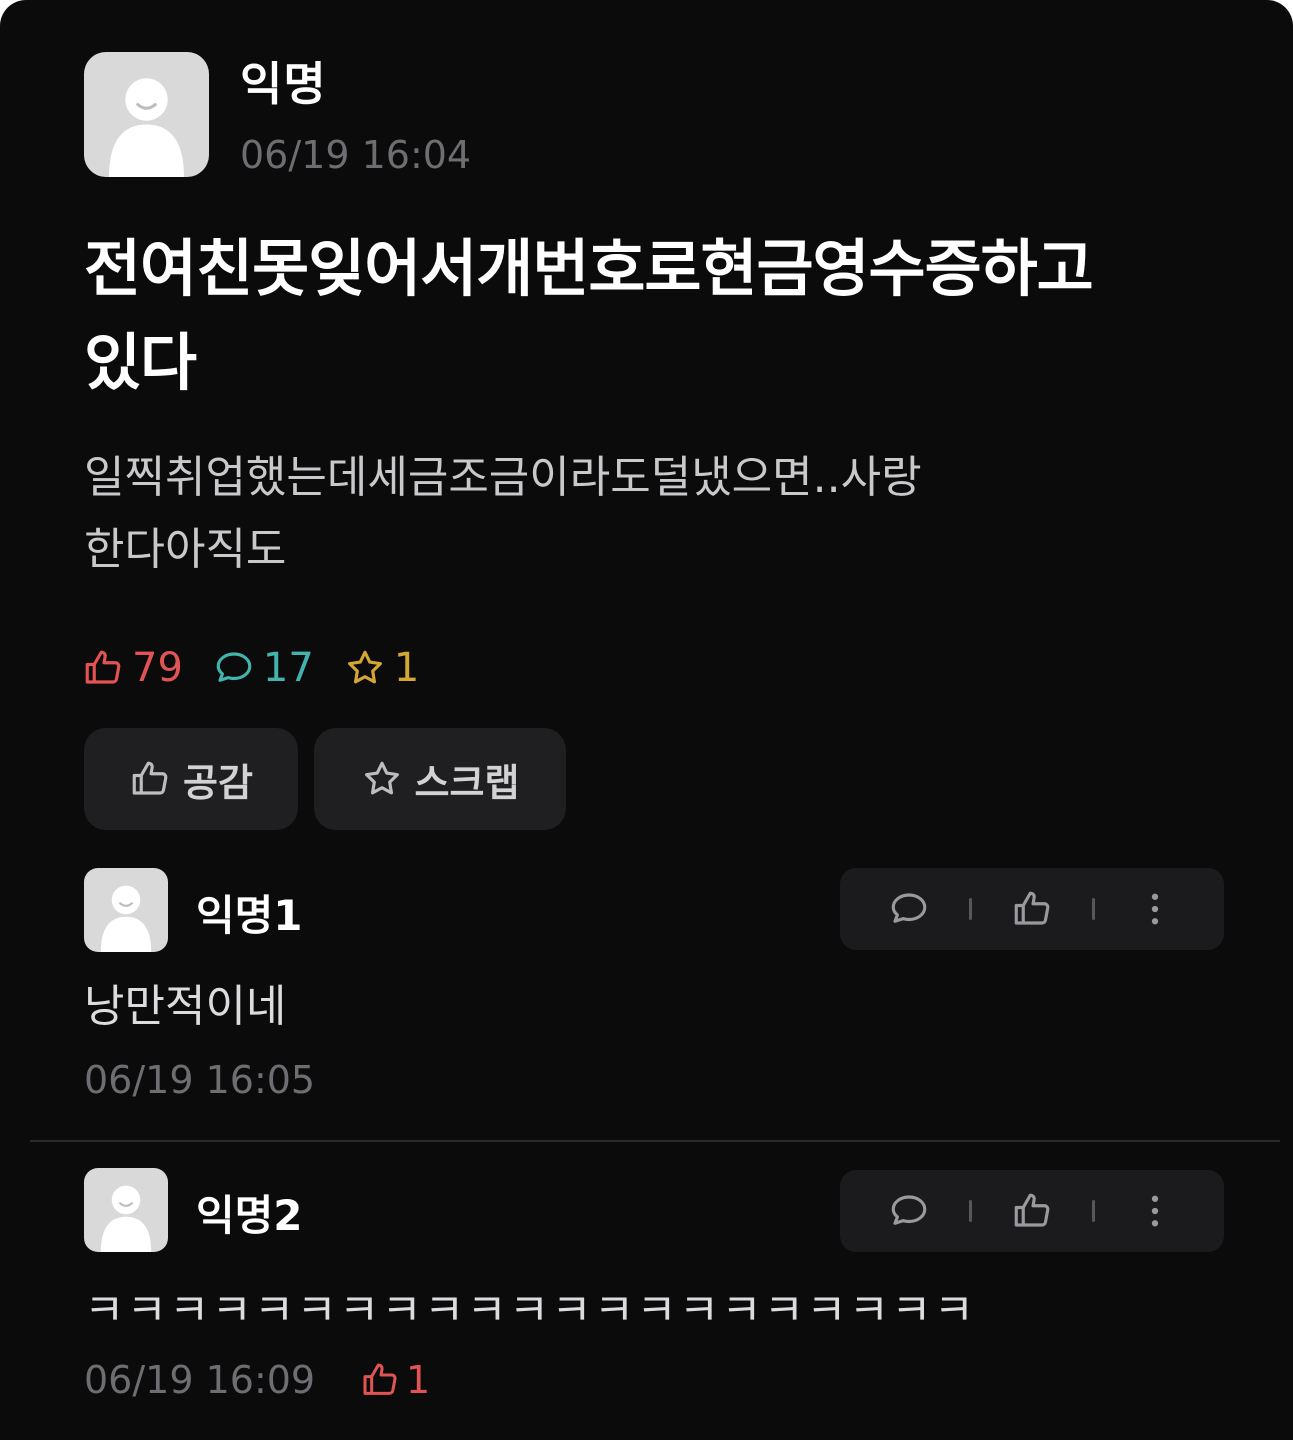 The height and width of the screenshot is (1440, 1293). What do you see at coordinates (218, 782) in the screenshot?
I see `like-button-label: 공감` at bounding box center [218, 782].